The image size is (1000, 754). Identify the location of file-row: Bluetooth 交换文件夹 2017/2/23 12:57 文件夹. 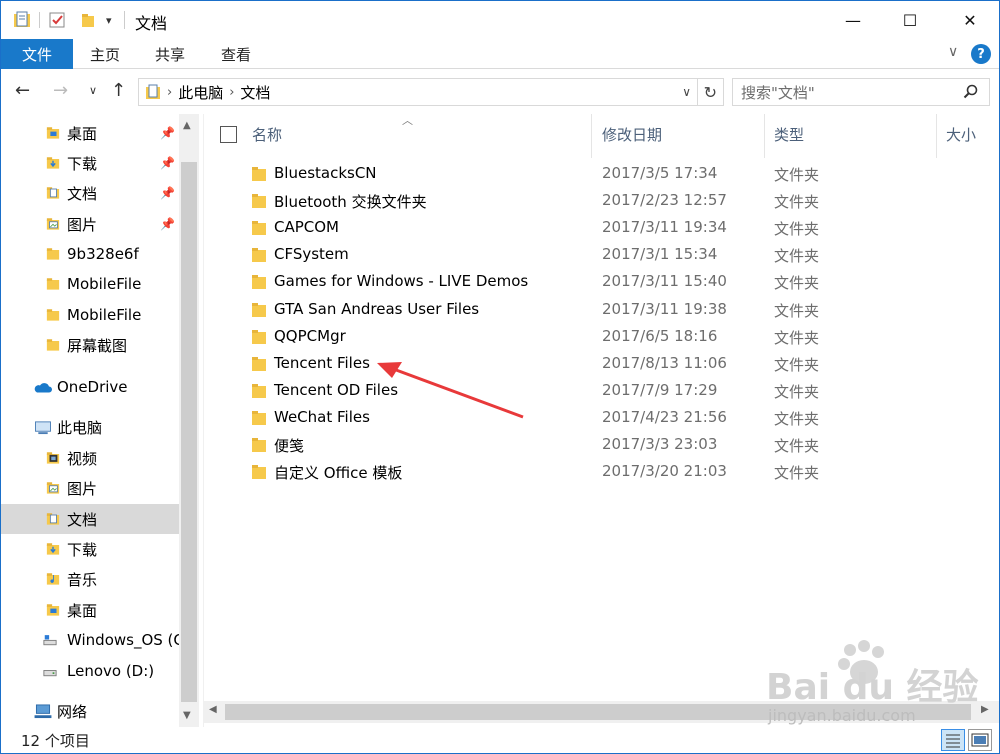
(599, 200).